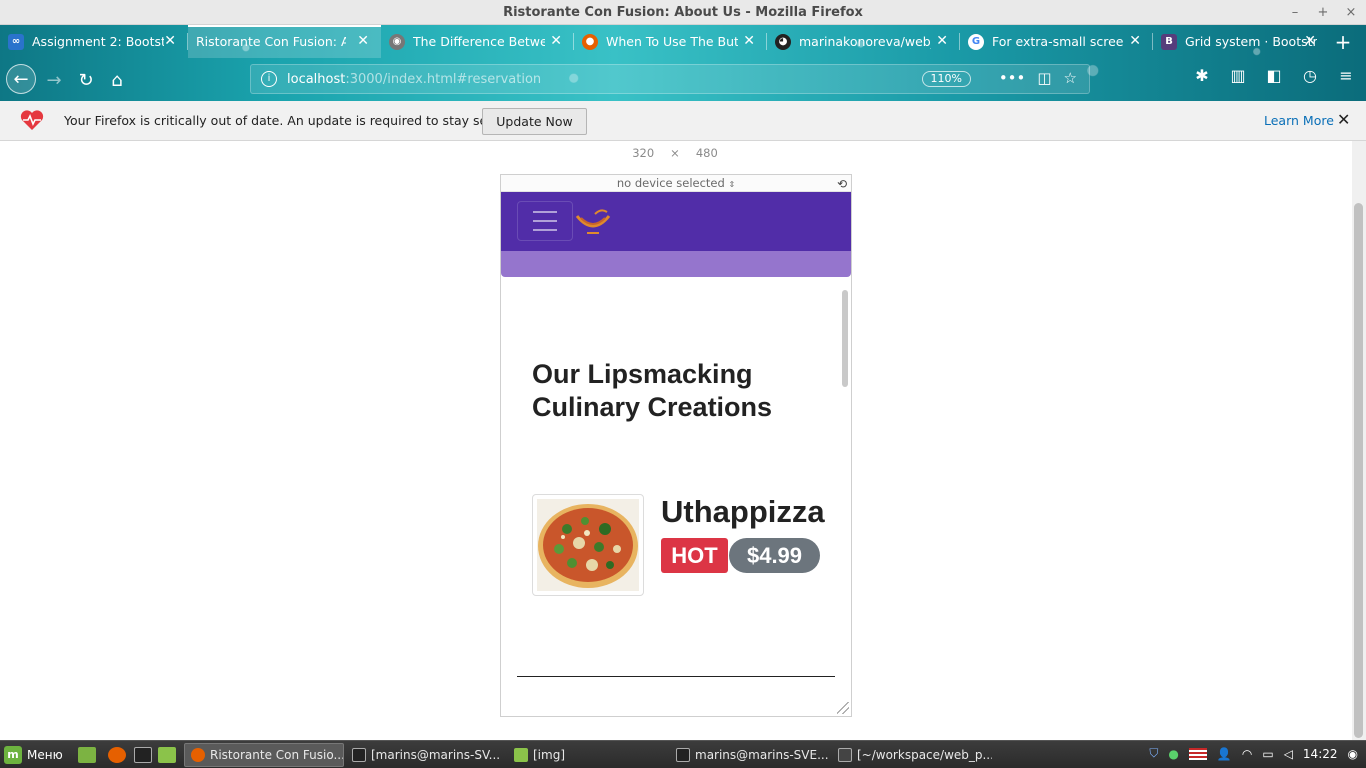 This screenshot has height=768, width=1366. What do you see at coordinates (1044, 78) in the screenshot?
I see `pocket-icon: ◫` at bounding box center [1044, 78].